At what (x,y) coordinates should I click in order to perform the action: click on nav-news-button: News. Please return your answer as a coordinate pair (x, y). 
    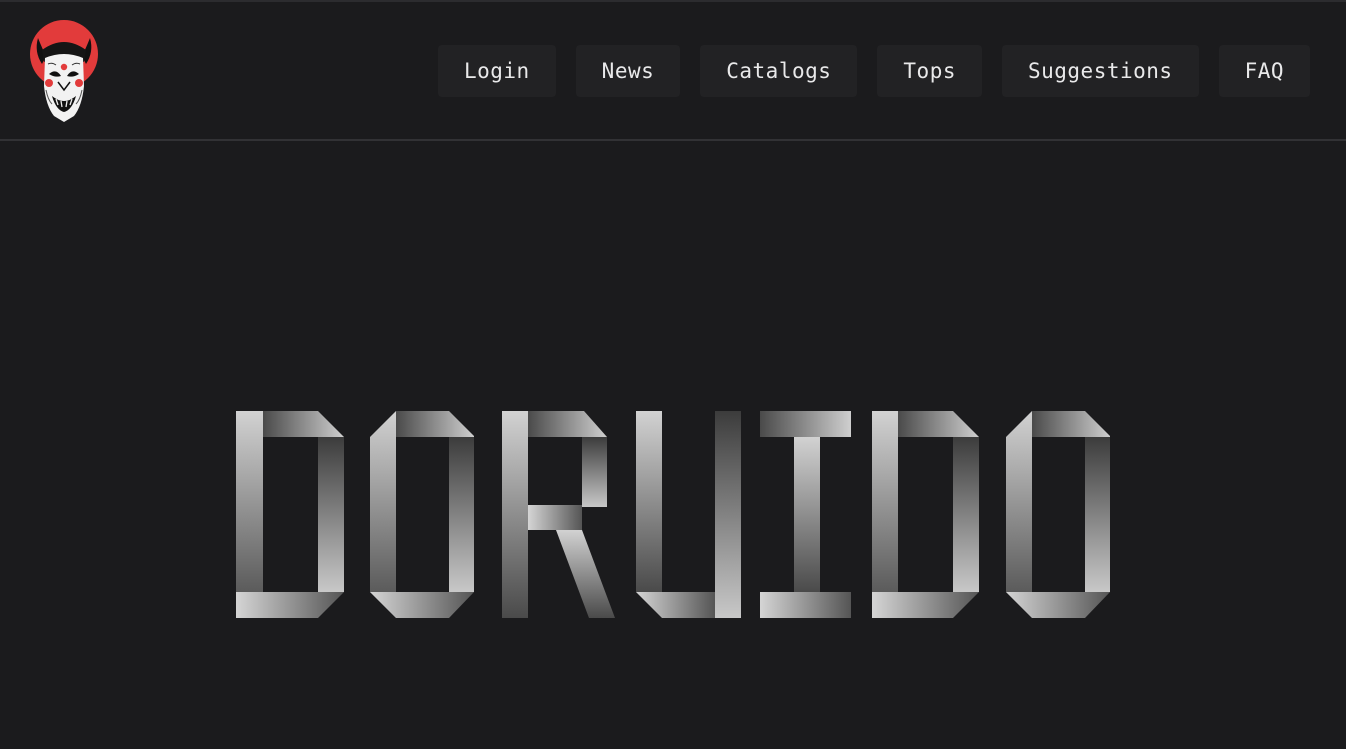
    Looking at the image, I should click on (628, 71).